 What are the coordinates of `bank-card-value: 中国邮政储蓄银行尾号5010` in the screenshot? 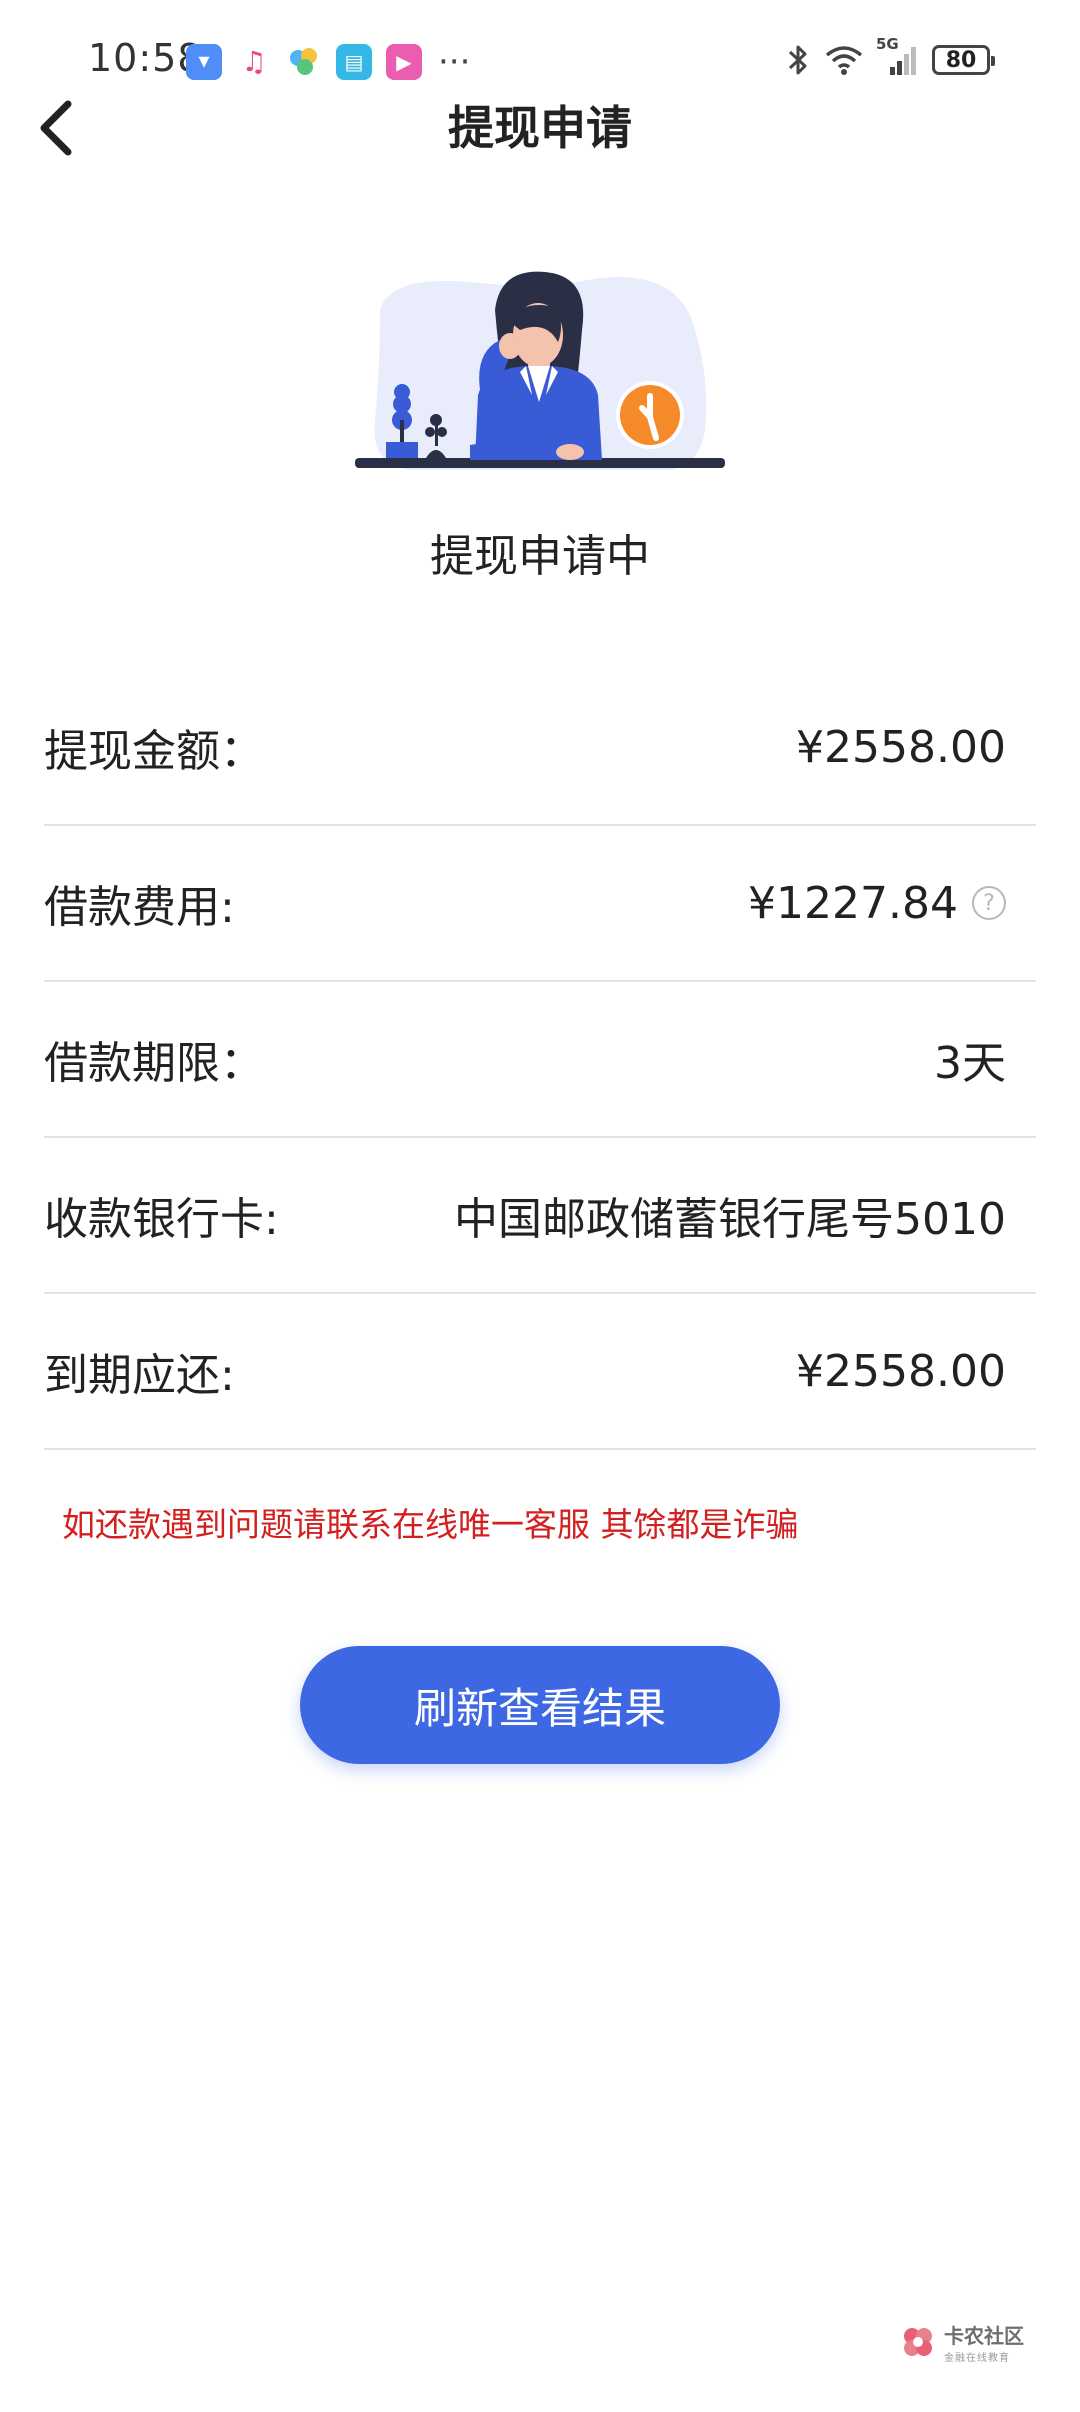 It's located at (745, 1215).